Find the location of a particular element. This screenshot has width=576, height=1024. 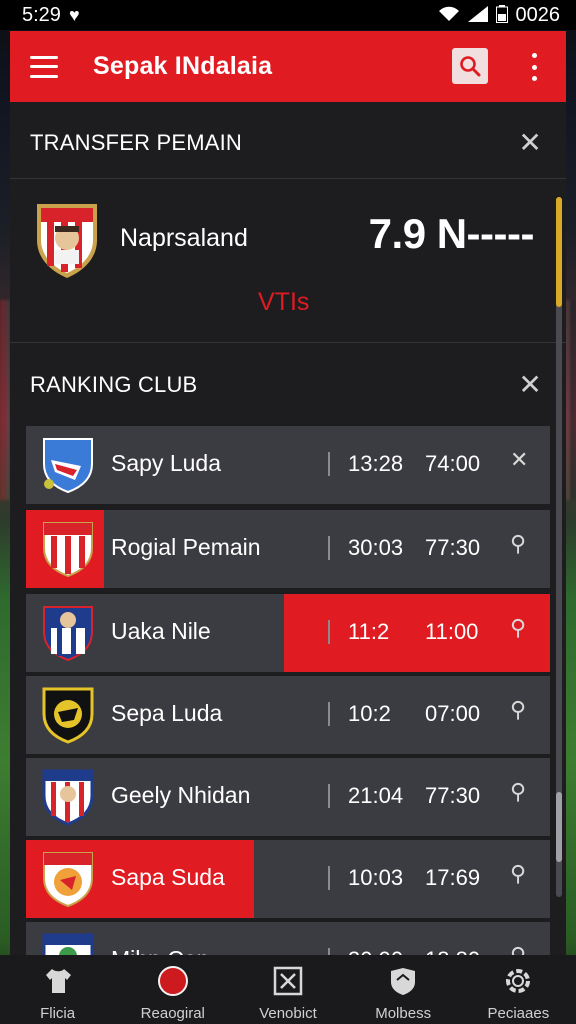

ranking-row: Uaka Nile 11:2 11:00 ⚲ is located at coordinates (288, 633).